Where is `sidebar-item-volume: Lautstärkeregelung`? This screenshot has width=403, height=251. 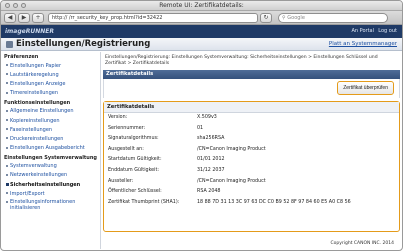 sidebar-item-volume: Lautstärkeregelung is located at coordinates (51, 74).